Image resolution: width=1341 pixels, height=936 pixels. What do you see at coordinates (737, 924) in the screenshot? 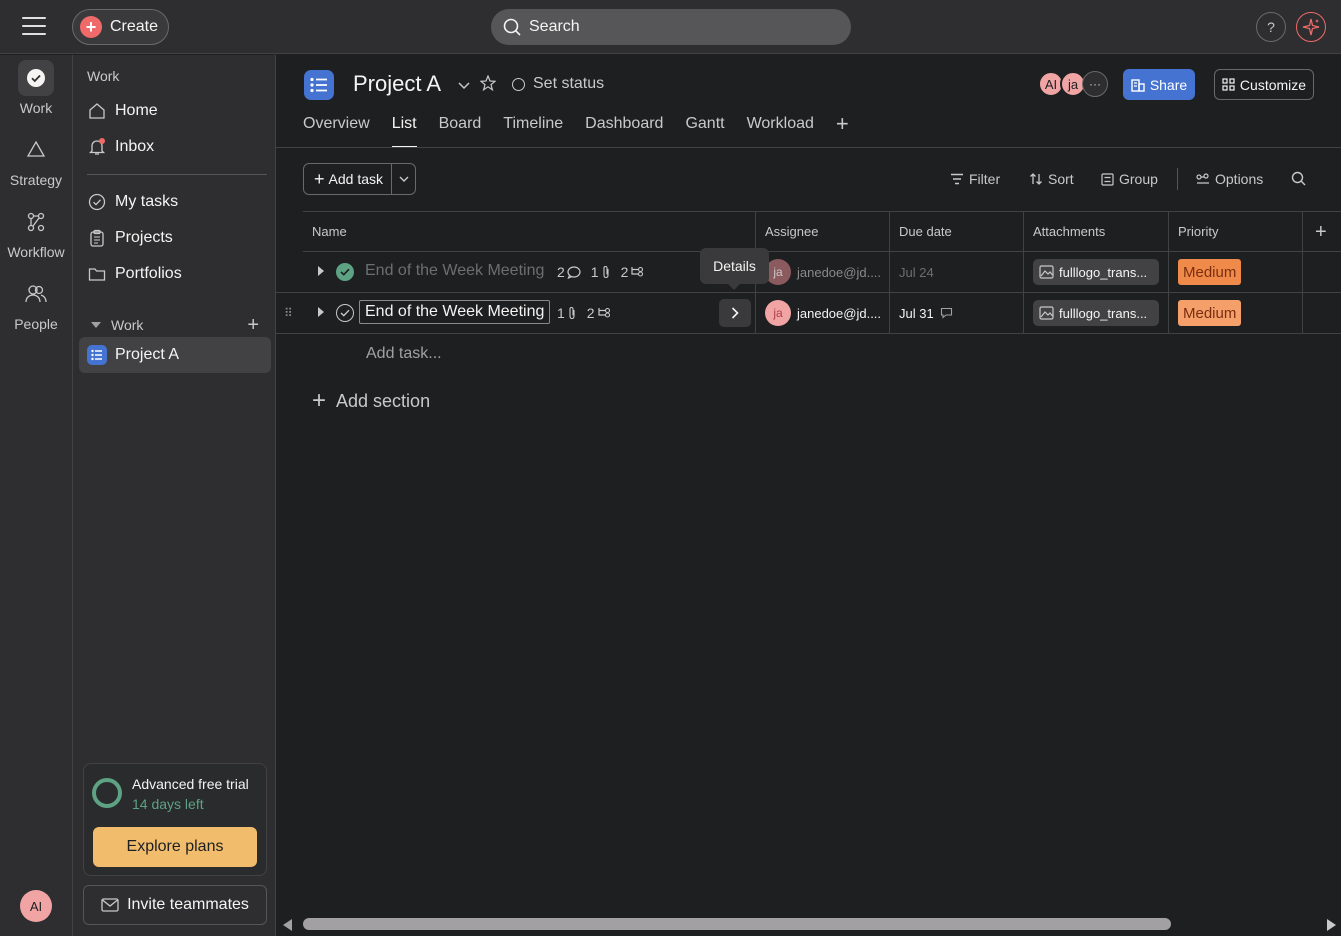
I see `scrollbar-thumb` at bounding box center [737, 924].